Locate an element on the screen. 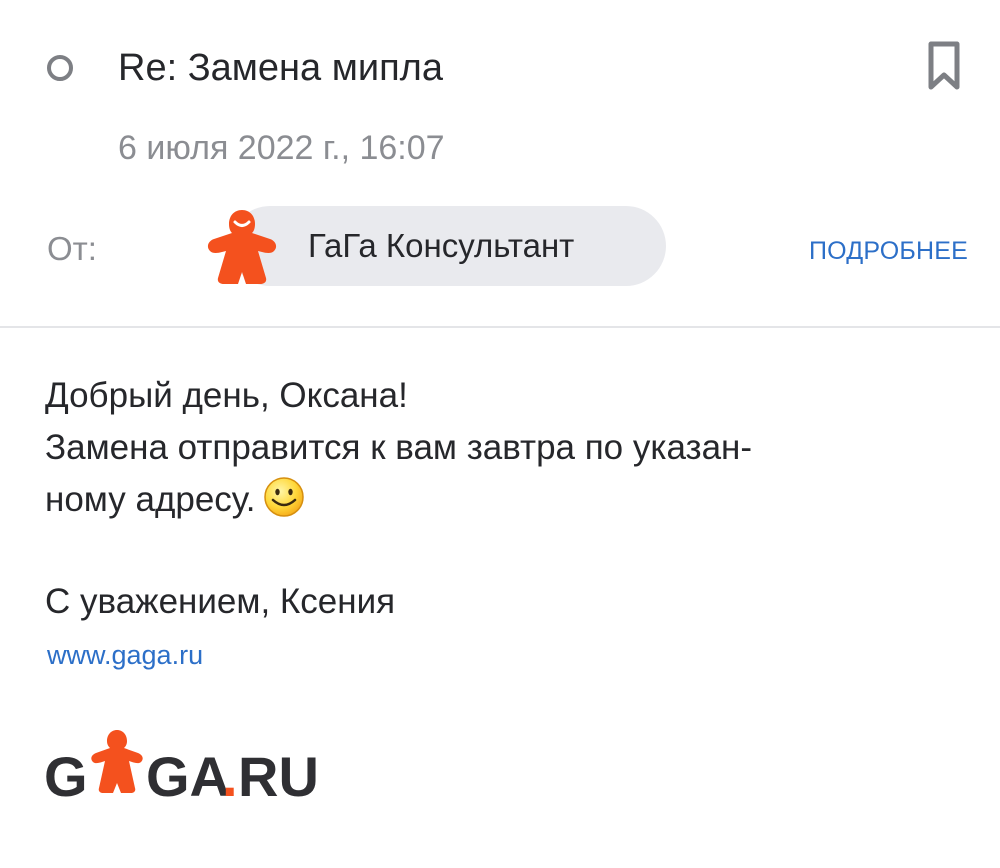 This screenshot has height=868, width=1000. message-subject: Re: Замена мипла is located at coordinates (280, 68).